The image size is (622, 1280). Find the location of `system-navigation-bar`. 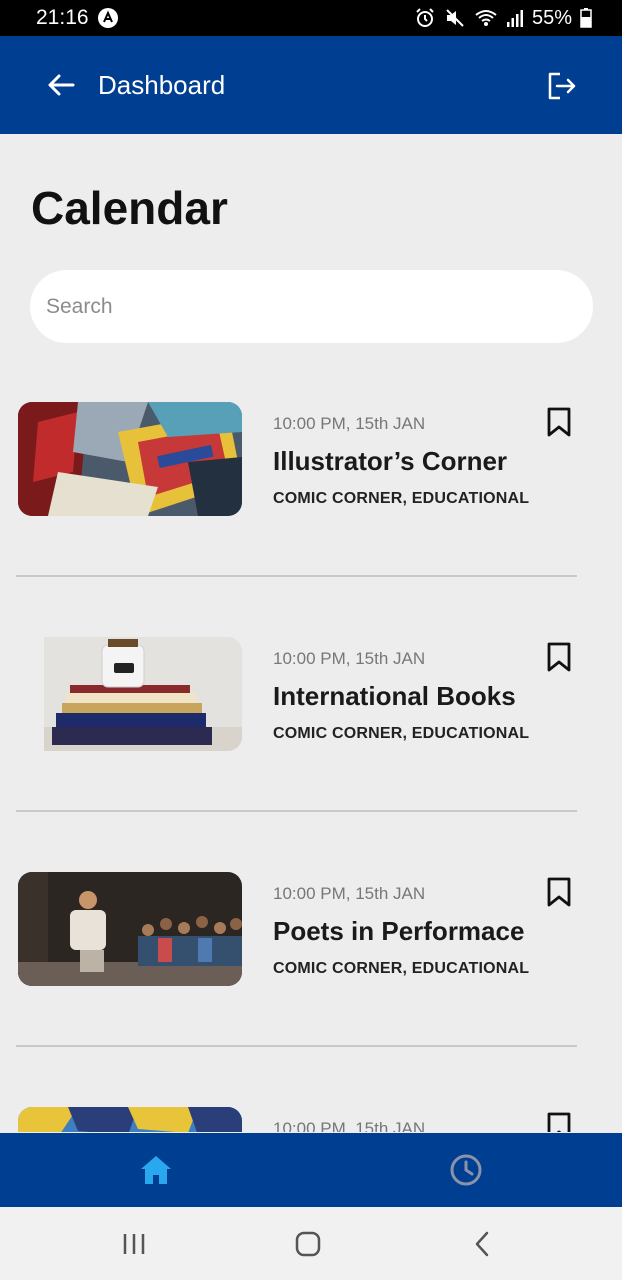

system-navigation-bar is located at coordinates (311, 1243).